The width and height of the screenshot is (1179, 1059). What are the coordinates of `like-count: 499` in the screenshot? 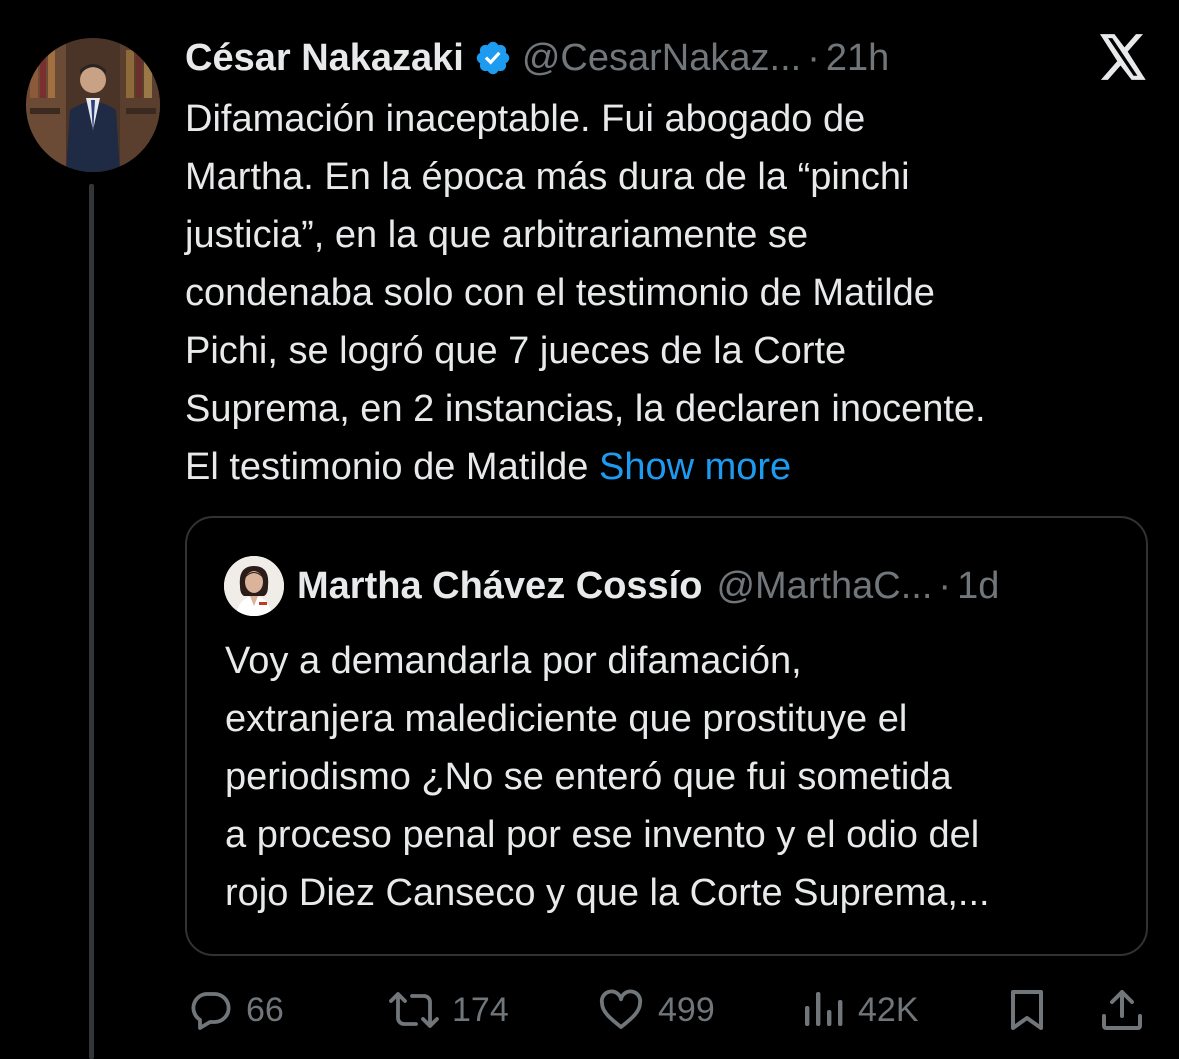 It's located at (686, 1009).